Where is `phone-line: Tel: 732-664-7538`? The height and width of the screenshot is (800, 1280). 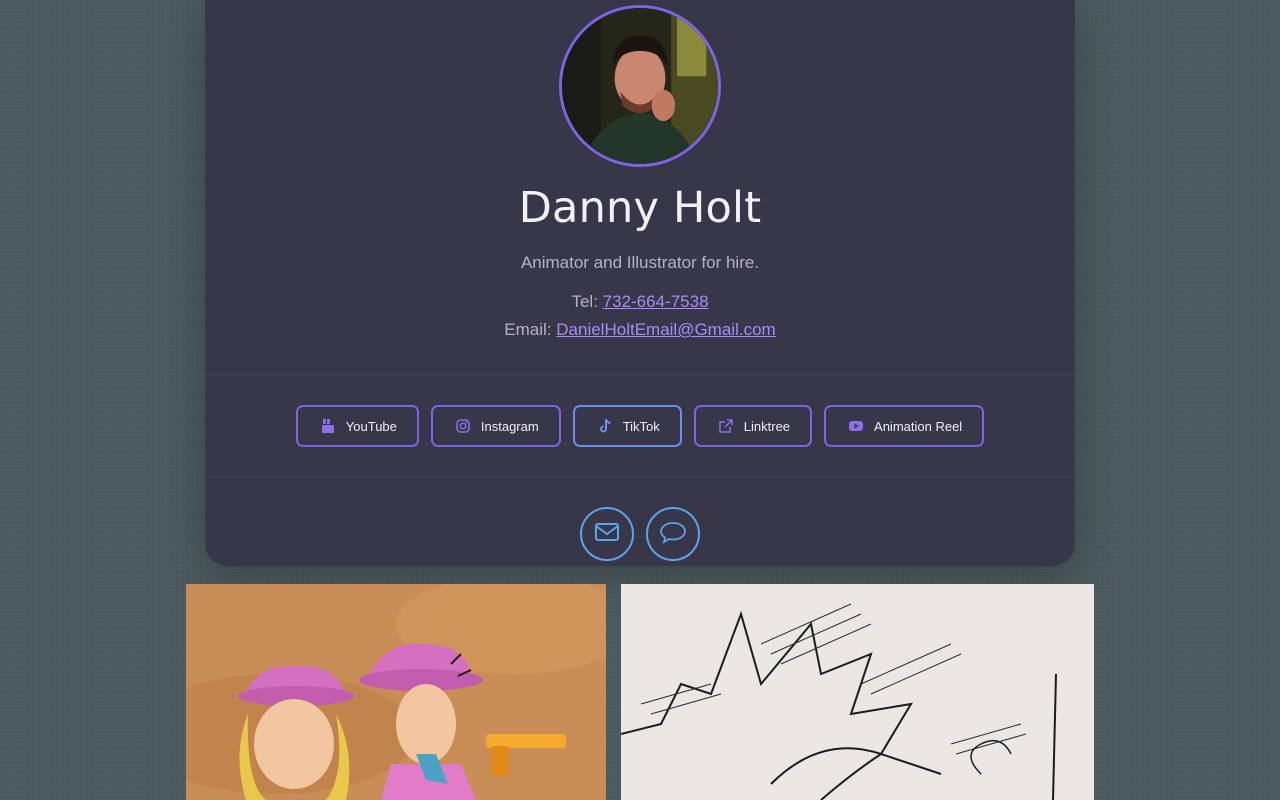 phone-line: Tel: 732-664-7538 is located at coordinates (640, 302).